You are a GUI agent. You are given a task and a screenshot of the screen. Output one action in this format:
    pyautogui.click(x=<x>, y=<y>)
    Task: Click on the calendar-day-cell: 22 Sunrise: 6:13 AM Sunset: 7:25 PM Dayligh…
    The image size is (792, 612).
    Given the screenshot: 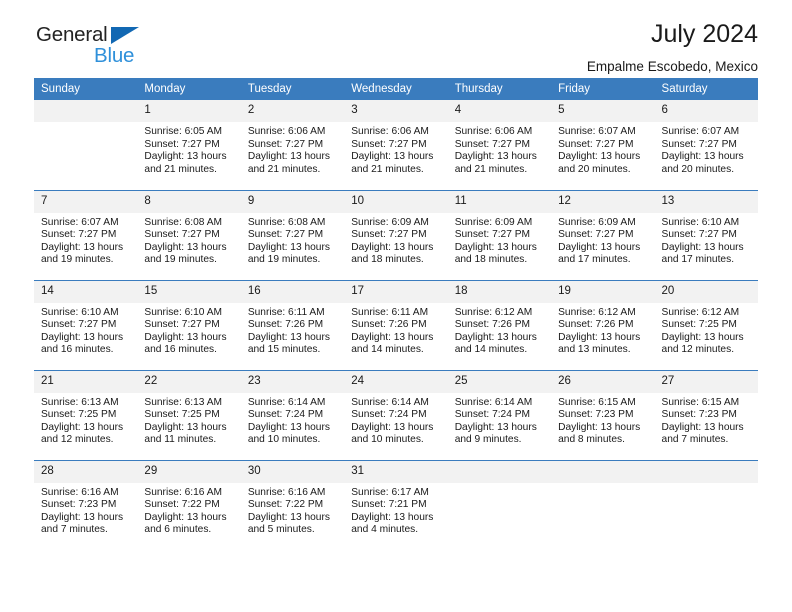 What is the action you would take?
    pyautogui.click(x=189, y=414)
    